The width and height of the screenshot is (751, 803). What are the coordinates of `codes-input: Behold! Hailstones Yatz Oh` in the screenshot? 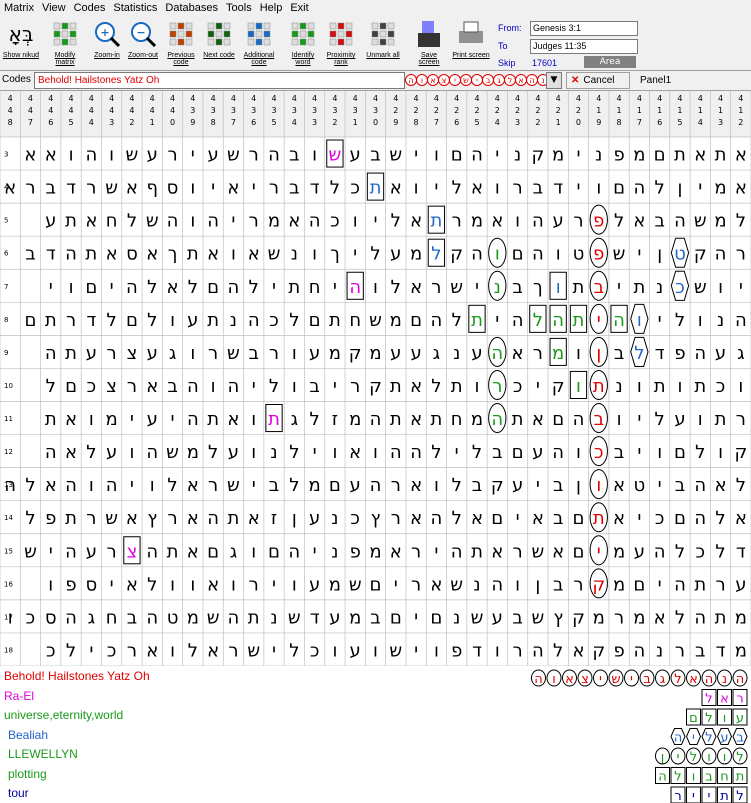 It's located at (219, 80).